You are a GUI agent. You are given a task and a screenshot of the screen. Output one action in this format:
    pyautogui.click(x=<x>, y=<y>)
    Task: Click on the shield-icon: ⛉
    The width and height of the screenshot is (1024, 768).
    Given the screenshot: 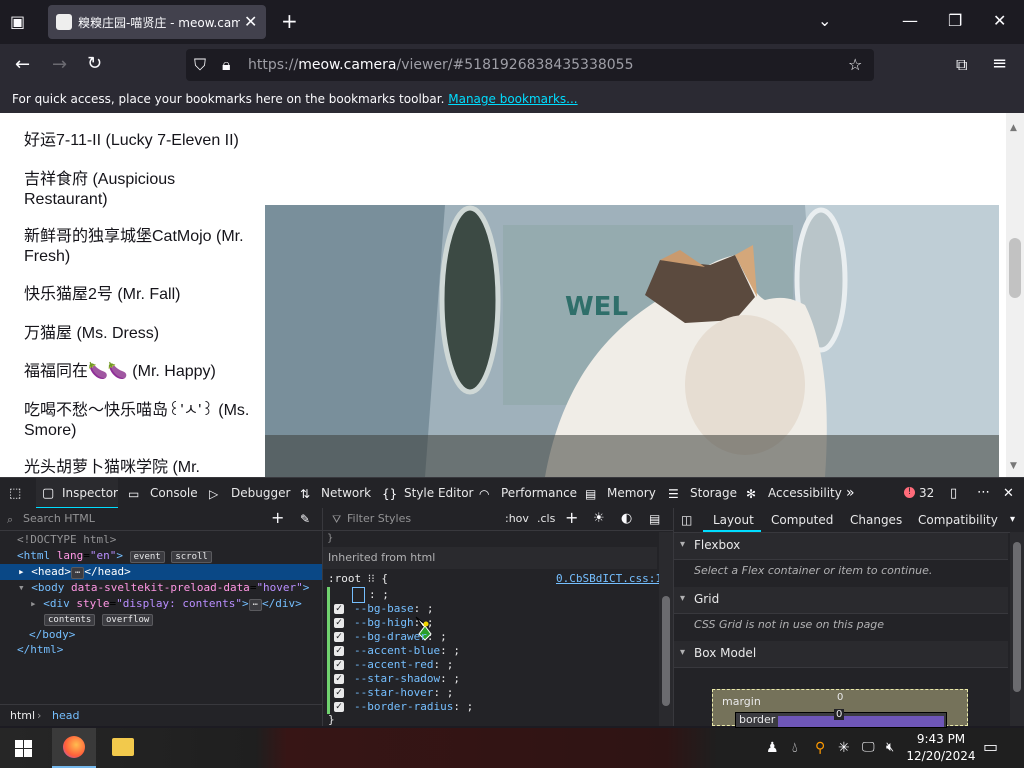 What is the action you would take?
    pyautogui.click(x=200, y=65)
    